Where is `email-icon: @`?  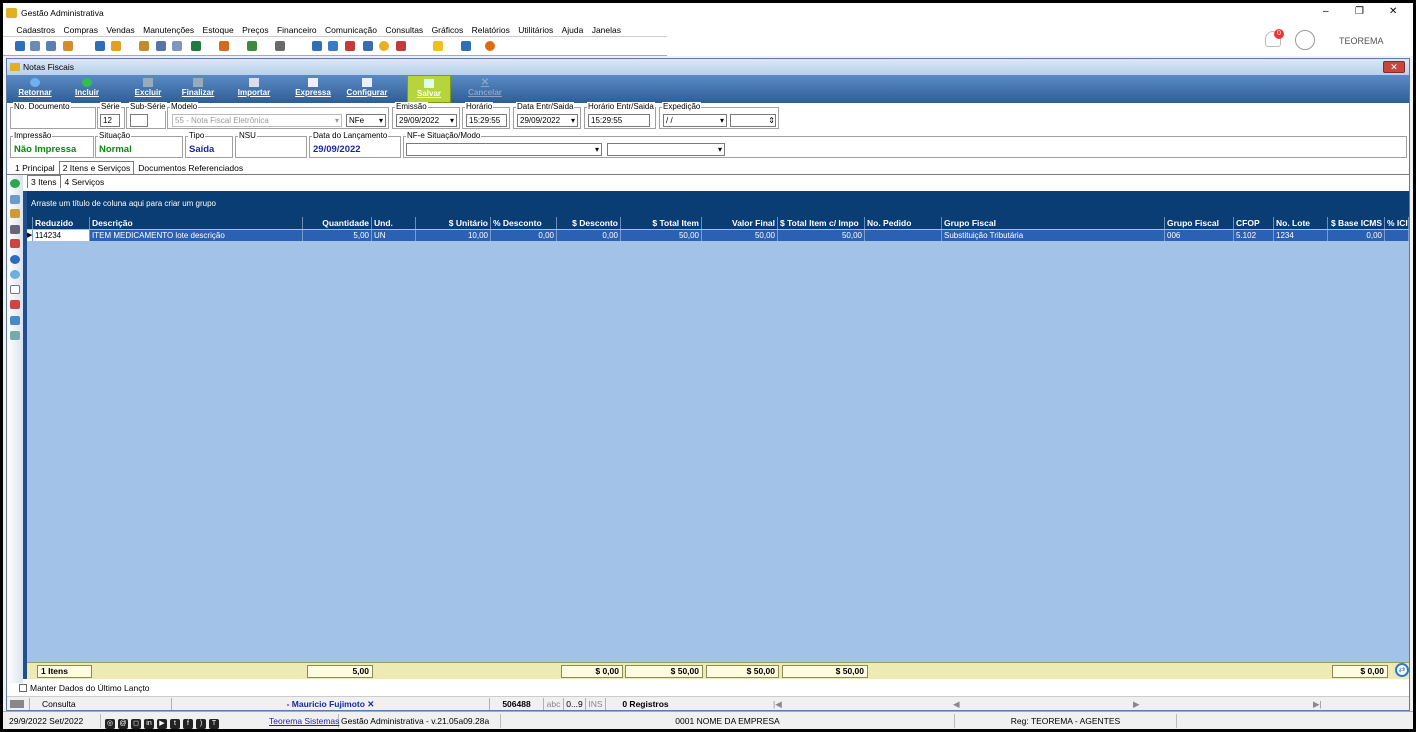 email-icon: @ is located at coordinates (123, 724).